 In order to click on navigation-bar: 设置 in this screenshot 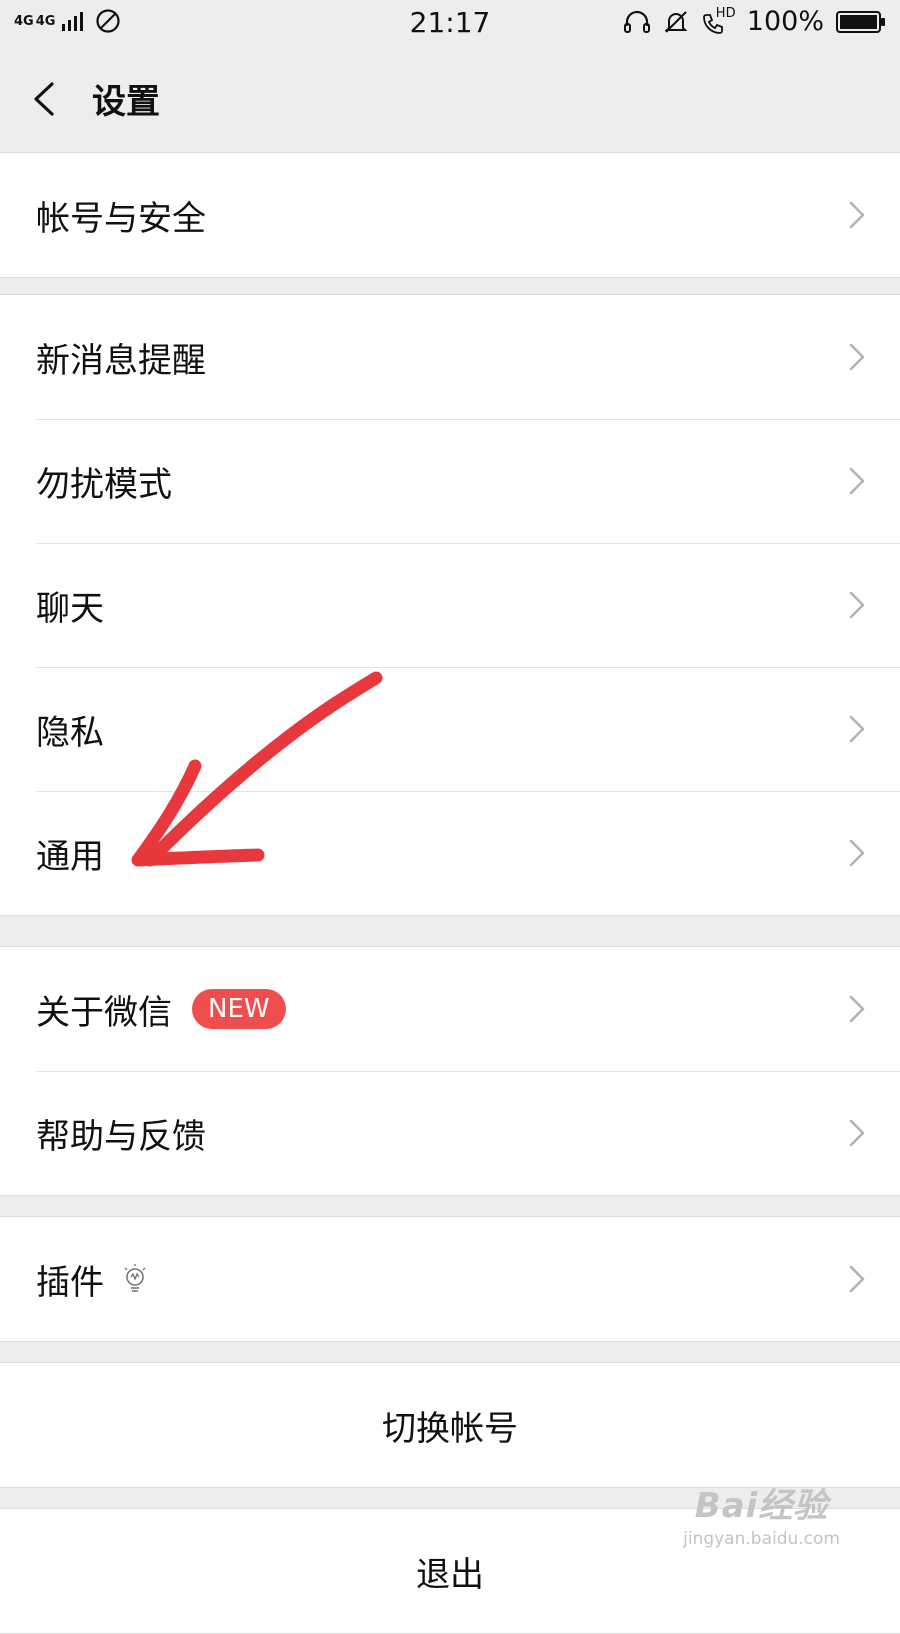, I will do `click(450, 99)`.